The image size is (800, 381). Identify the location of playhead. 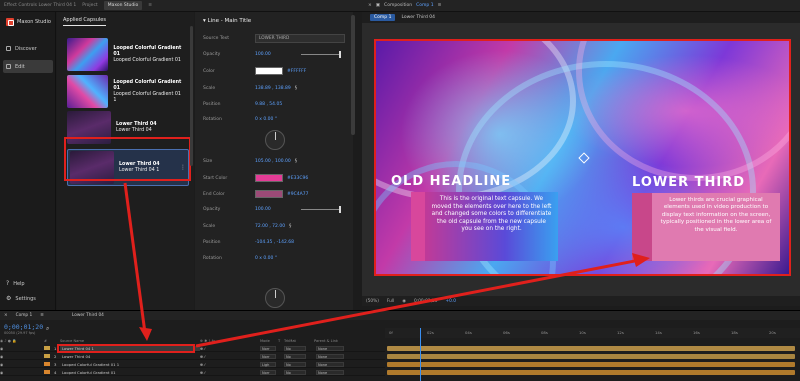
(420, 354).